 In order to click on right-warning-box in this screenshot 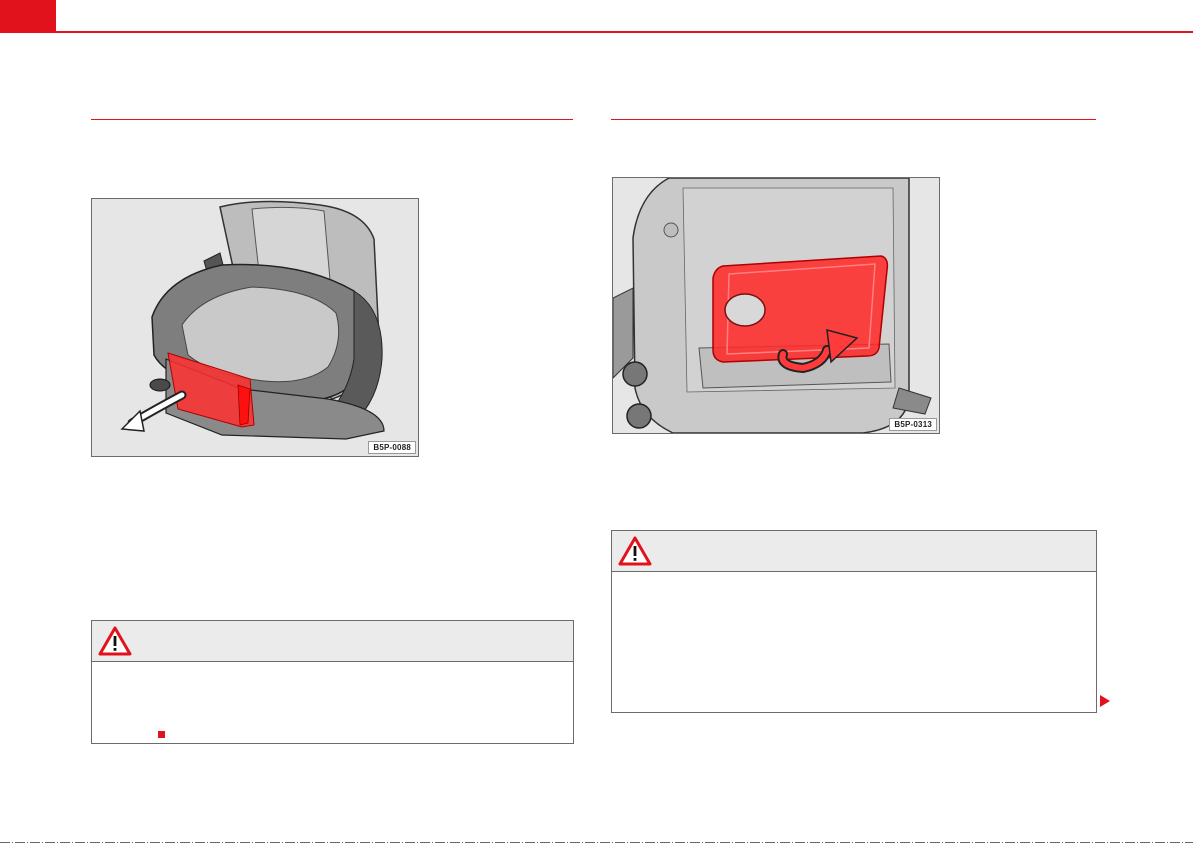, I will do `click(854, 621)`.